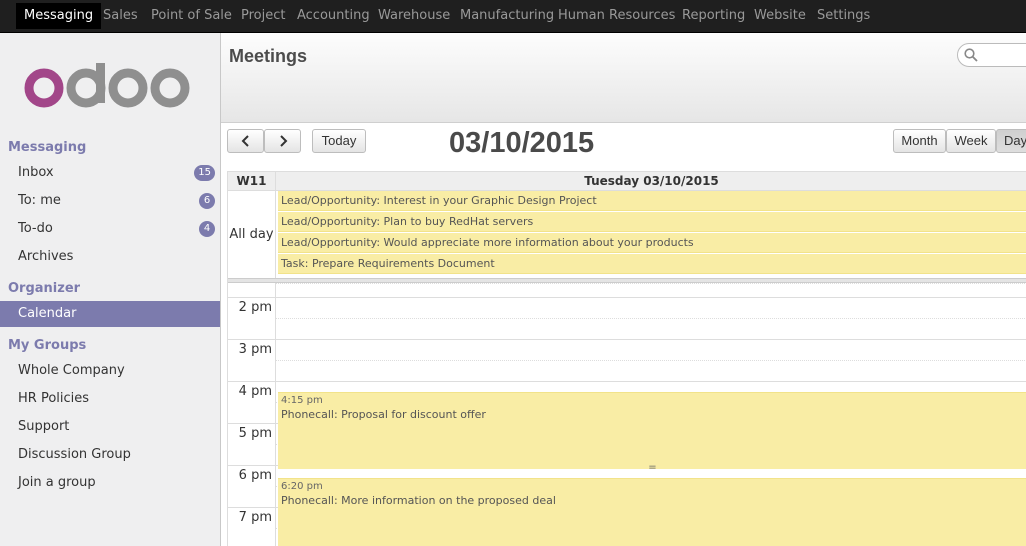 This screenshot has height=546, width=1026. I want to click on chevron-left-icon, so click(245, 141).